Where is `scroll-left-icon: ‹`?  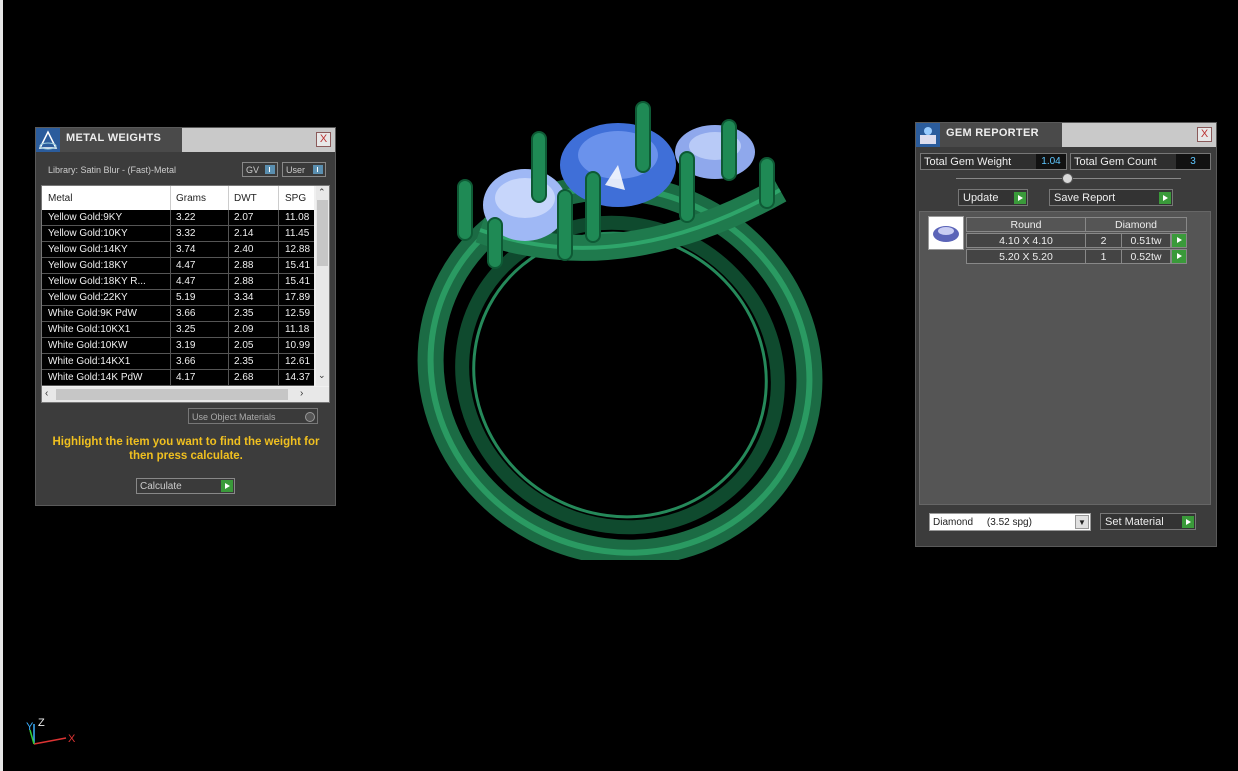 scroll-left-icon: ‹ is located at coordinates (46, 393).